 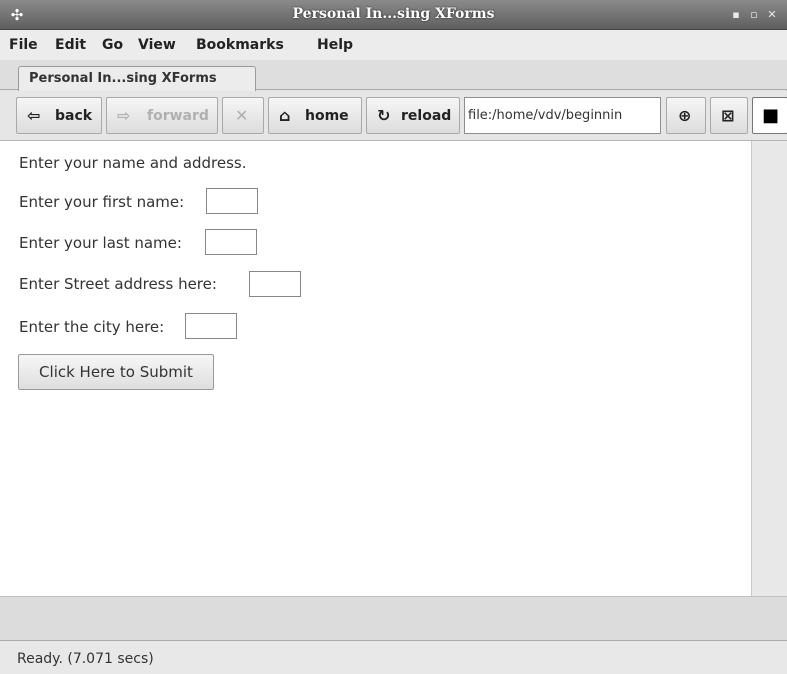 What do you see at coordinates (162, 115) in the screenshot?
I see `forward-button: ⇨ forward` at bounding box center [162, 115].